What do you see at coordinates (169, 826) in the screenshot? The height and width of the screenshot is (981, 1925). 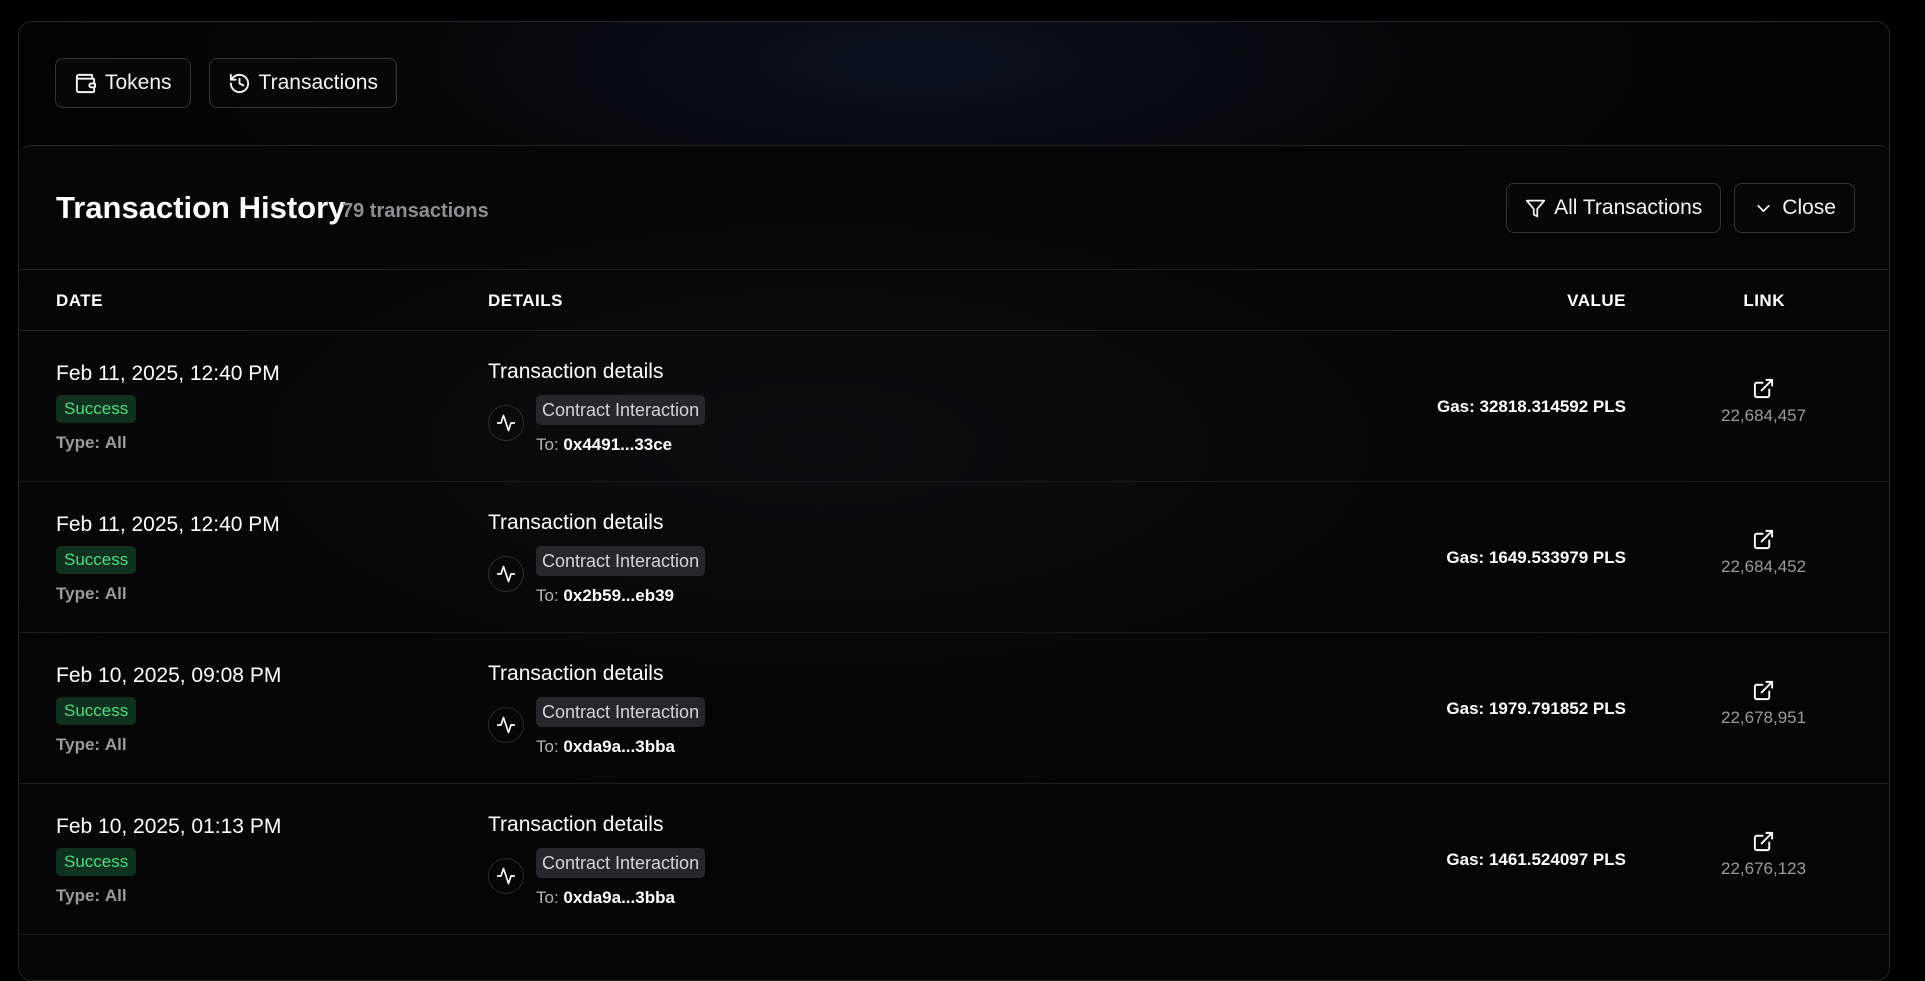 I see `row-date: Feb 10, 2025, 01:13 PM` at bounding box center [169, 826].